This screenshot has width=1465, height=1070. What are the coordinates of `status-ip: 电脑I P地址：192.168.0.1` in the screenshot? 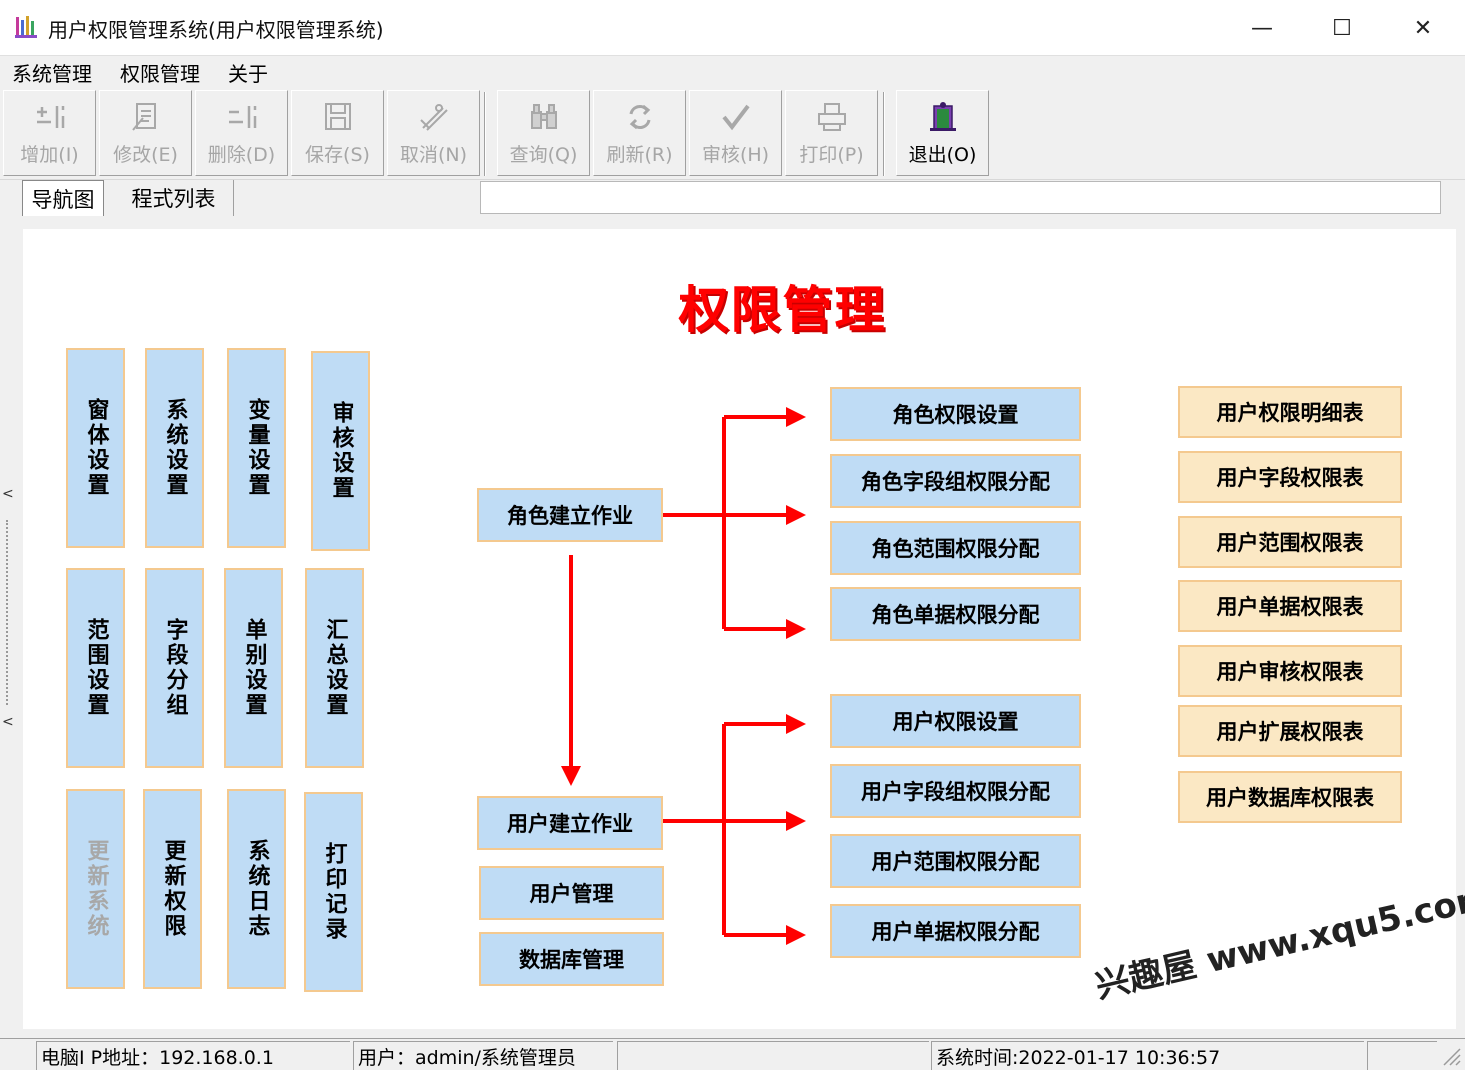 It's located at (193, 1055).